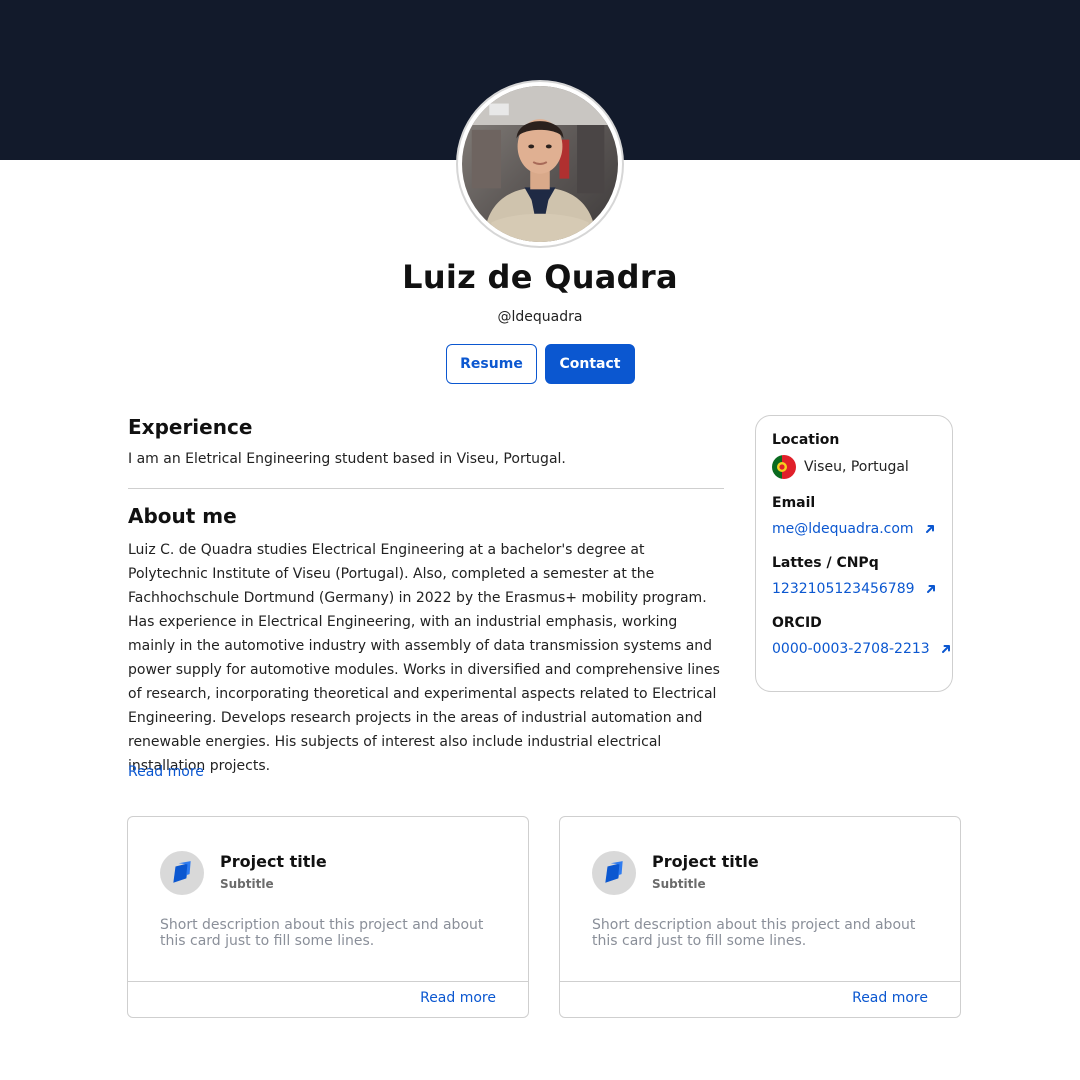 Image resolution: width=1080 pixels, height=1080 pixels. I want to click on orcid-link: 0000-0003-2708-2213, so click(862, 649).